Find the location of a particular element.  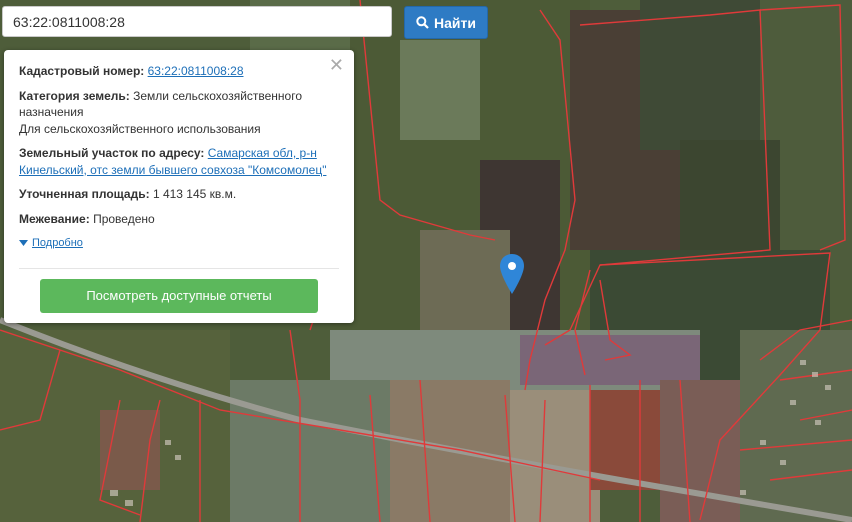

popup-divider is located at coordinates (179, 268).